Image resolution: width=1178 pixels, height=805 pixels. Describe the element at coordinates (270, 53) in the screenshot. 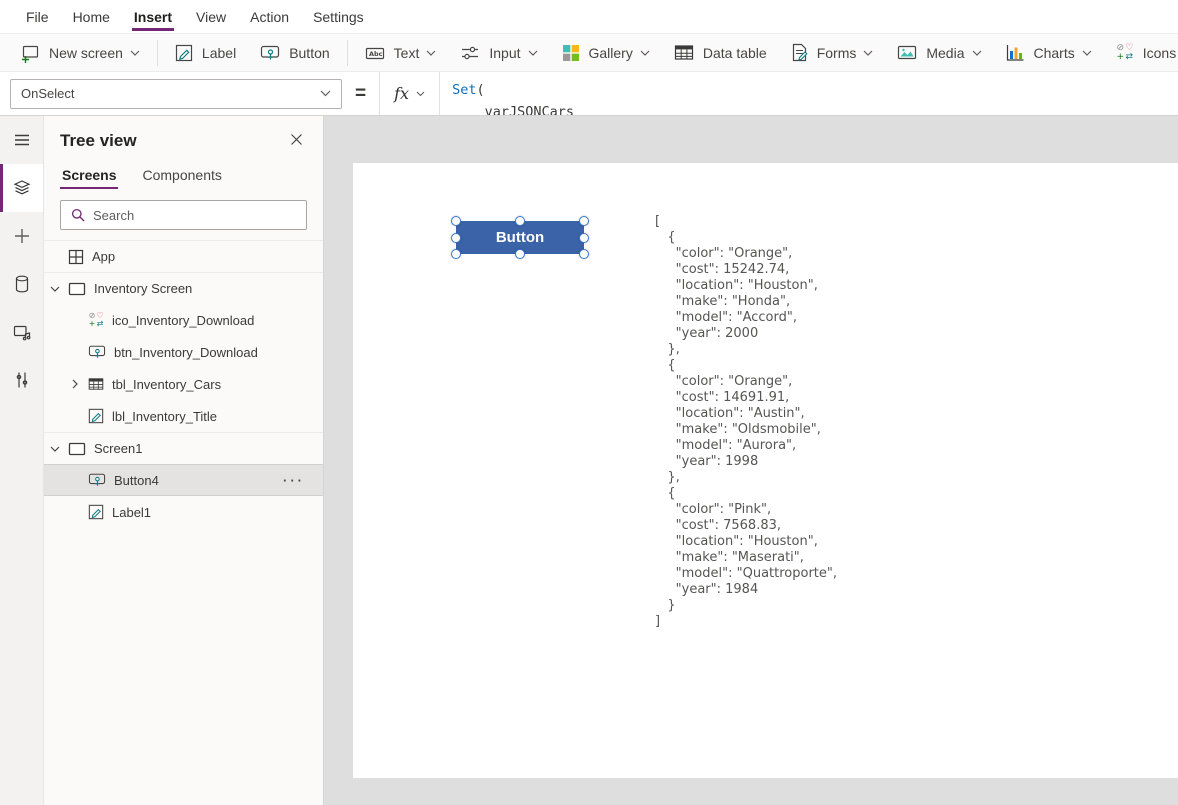

I see `button-icon` at that location.